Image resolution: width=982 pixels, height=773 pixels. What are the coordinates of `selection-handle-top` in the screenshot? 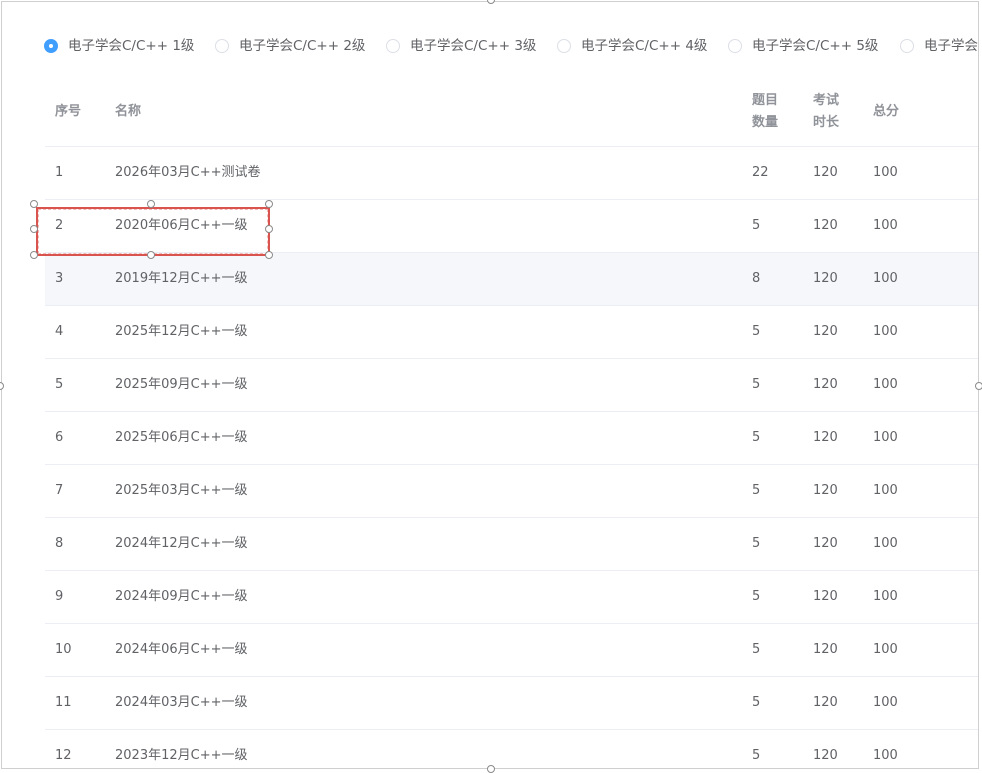 It's located at (151, 204).